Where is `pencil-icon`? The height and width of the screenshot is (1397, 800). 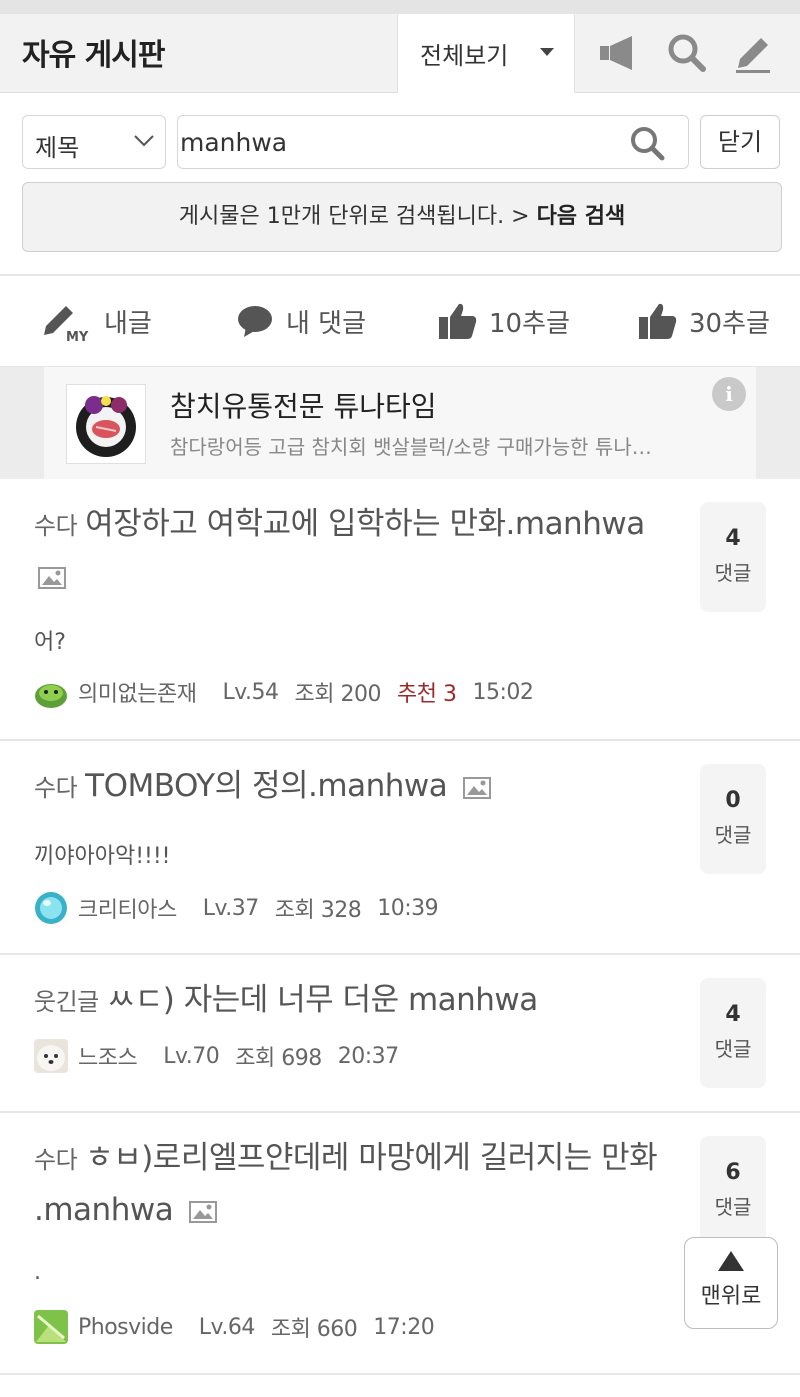 pencil-icon is located at coordinates (753, 53).